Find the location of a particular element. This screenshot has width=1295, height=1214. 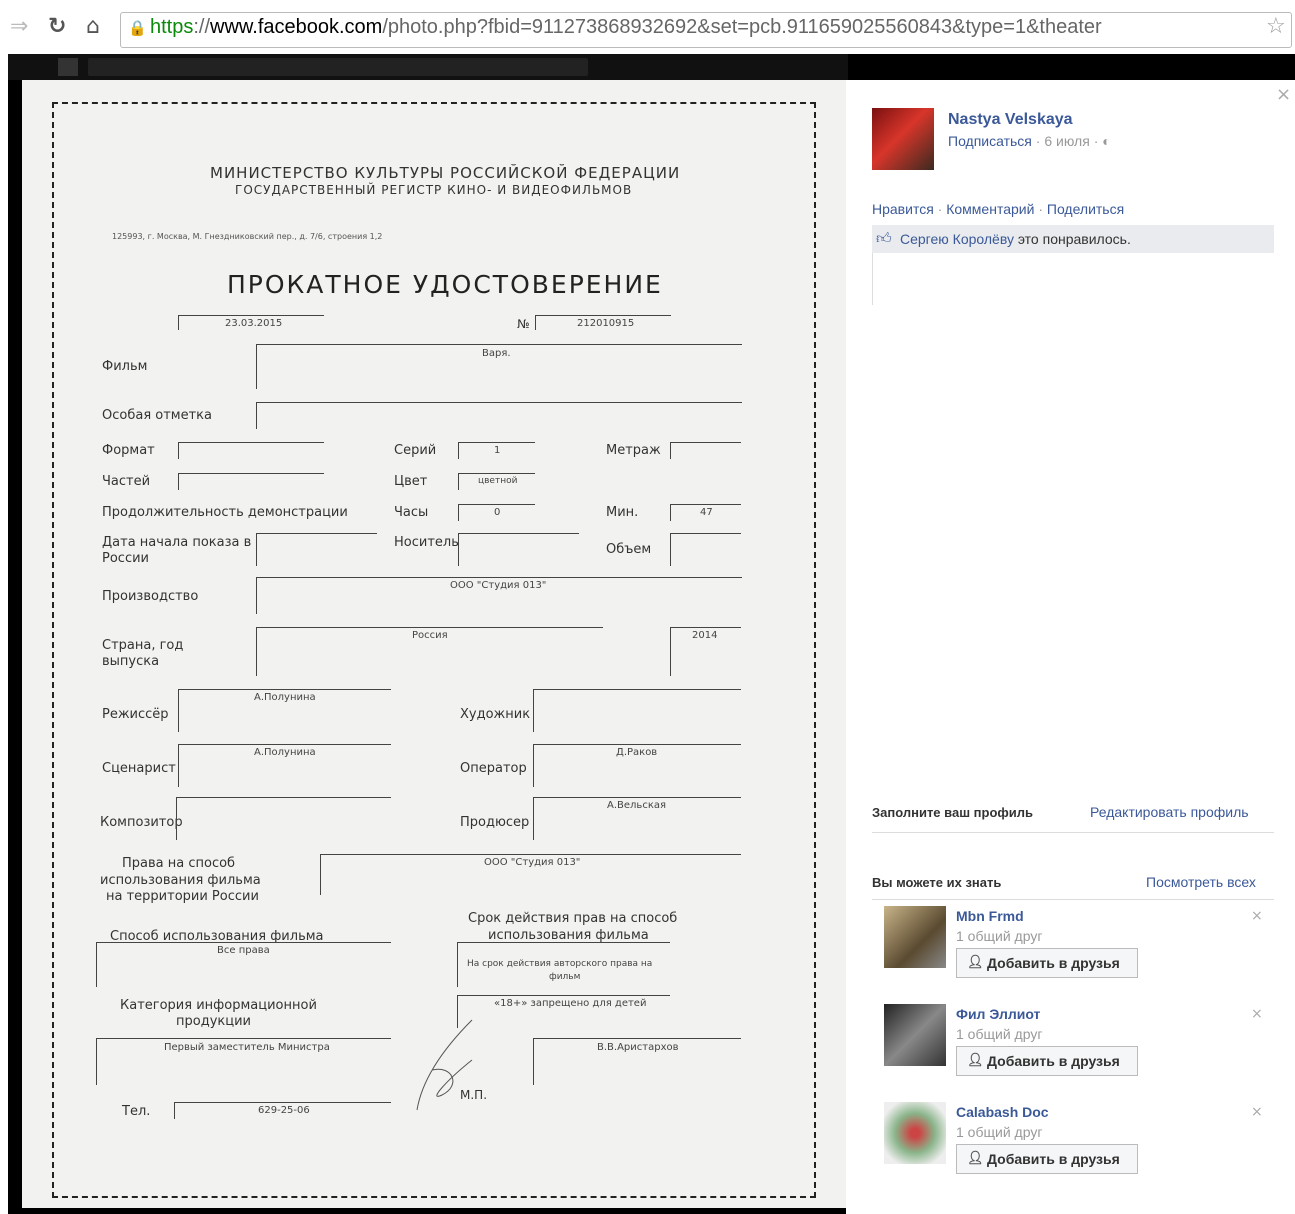

label-rights-1: Права на способ is located at coordinates (179, 863).